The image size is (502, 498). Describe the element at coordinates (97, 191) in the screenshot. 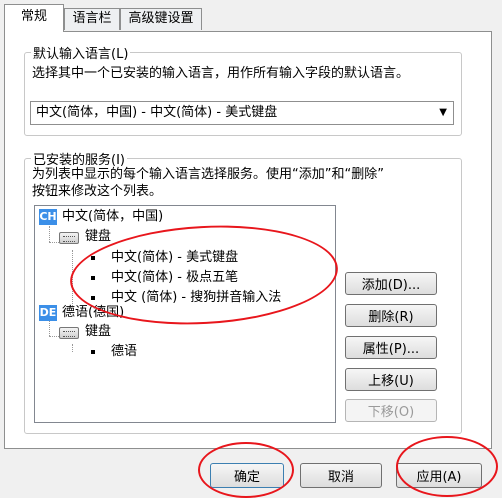

I see `installed-services-description-line2: 按钮来修改这个列表。` at that location.